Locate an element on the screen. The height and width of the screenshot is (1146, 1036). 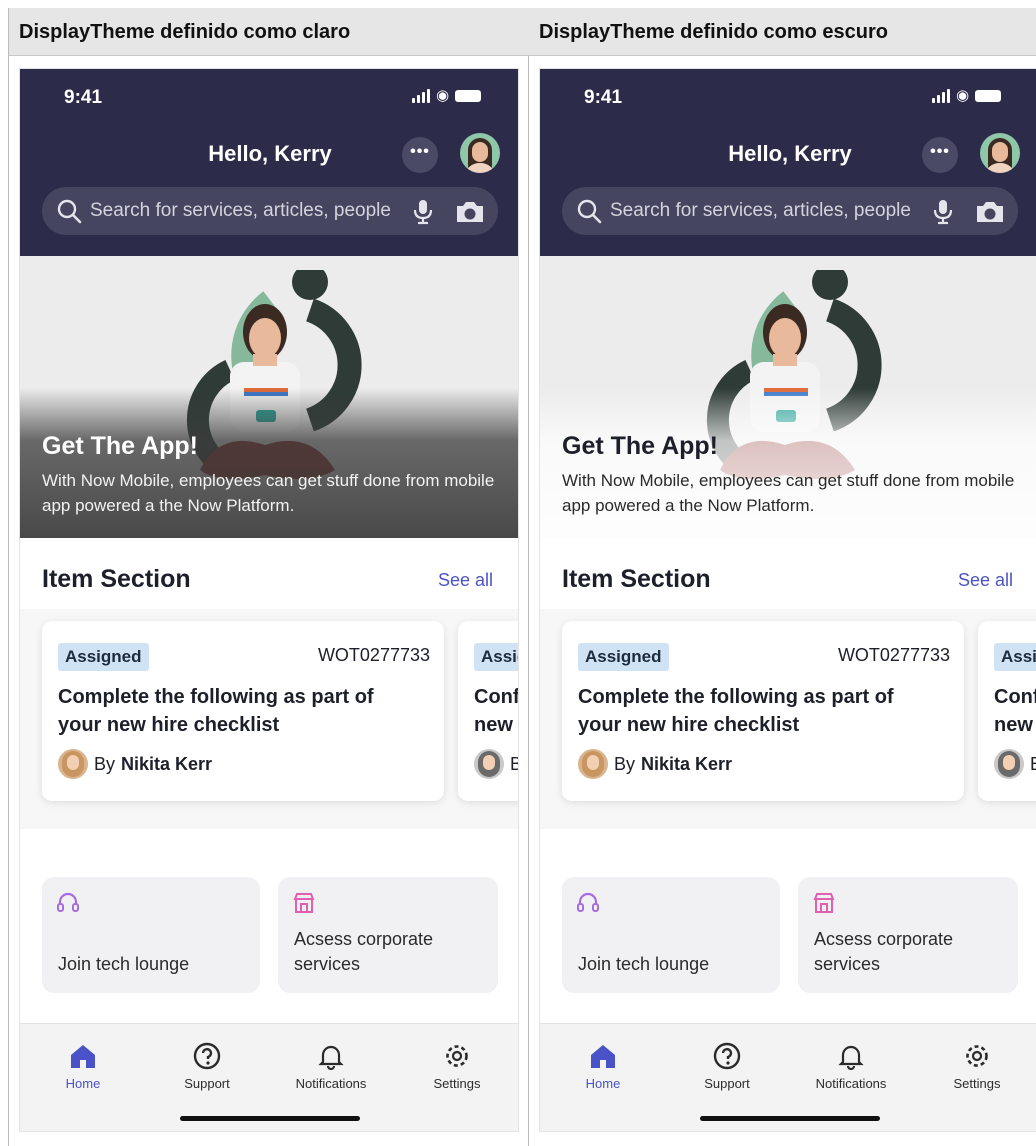
storefront-icon is located at coordinates (304, 903).